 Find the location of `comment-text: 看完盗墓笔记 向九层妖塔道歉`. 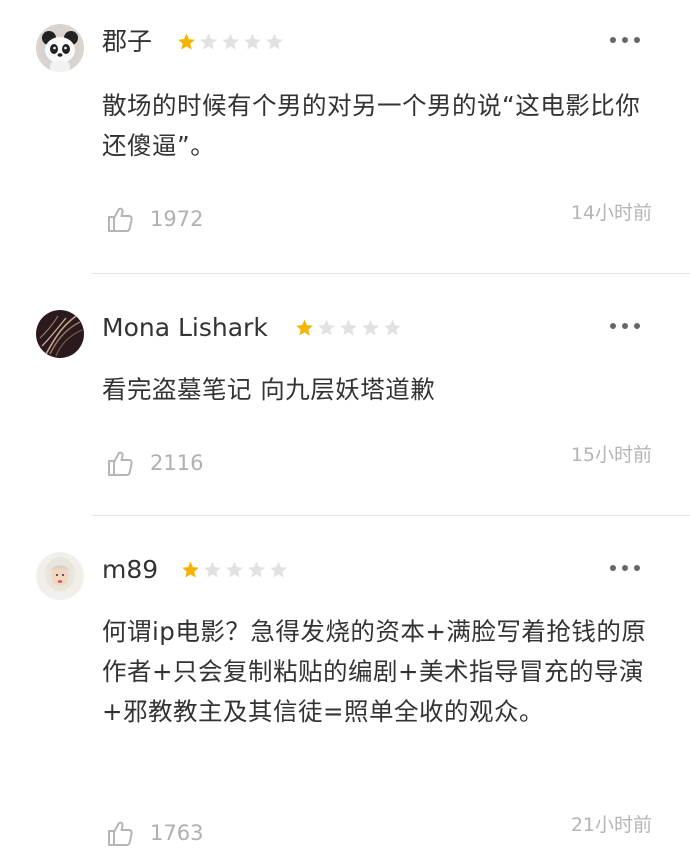

comment-text: 看完盗墓笔记 向九层妖塔道歉 is located at coordinates (269, 389).